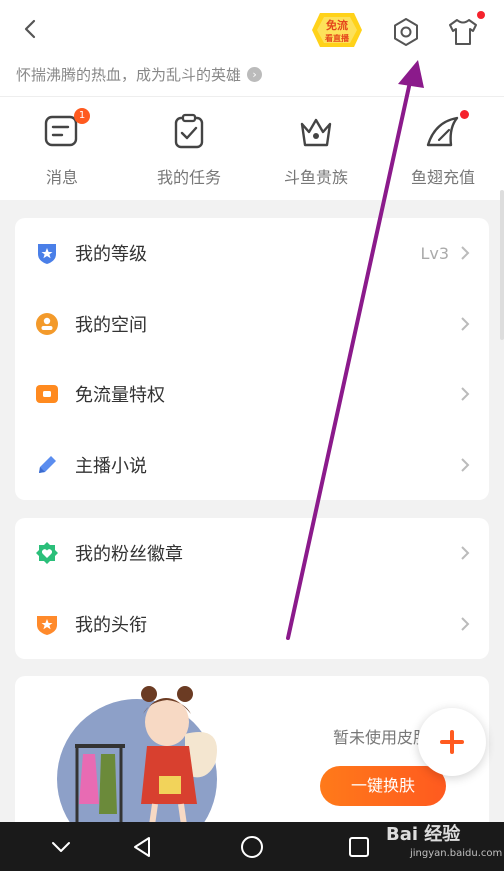 This screenshot has width=504, height=871. What do you see at coordinates (47, 464) in the screenshot?
I see `pen-icon` at bounding box center [47, 464].